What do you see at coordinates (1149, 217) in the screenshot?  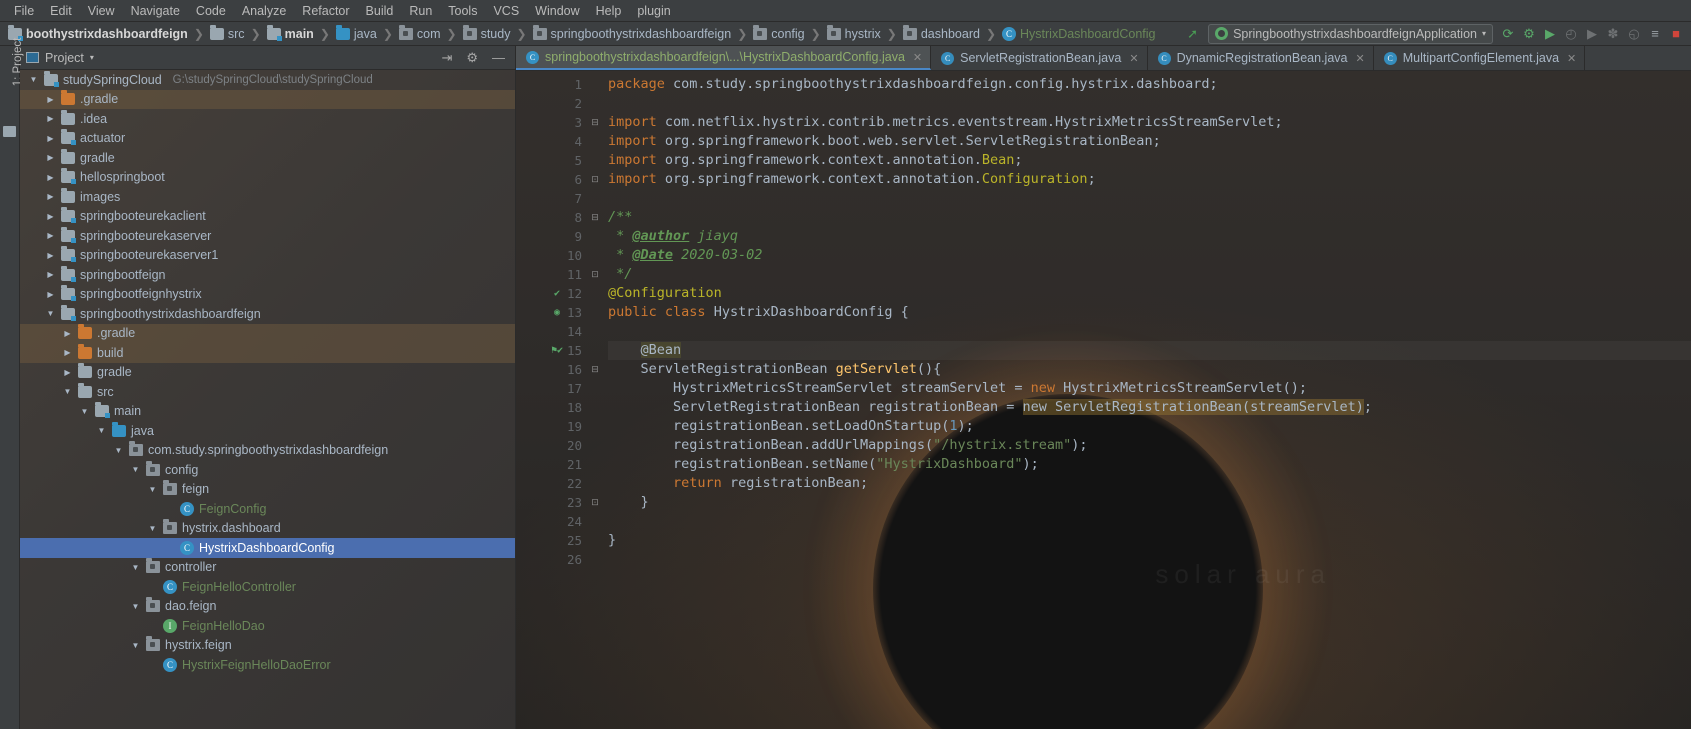 I see `code-line-8: /**` at bounding box center [1149, 217].